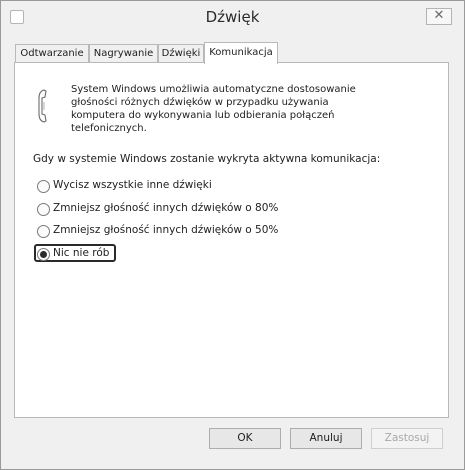 The image size is (465, 470). What do you see at coordinates (165, 230) in the screenshot?
I see `option-label: Zmniejsz głośność innych dźwięków o 50%` at bounding box center [165, 230].